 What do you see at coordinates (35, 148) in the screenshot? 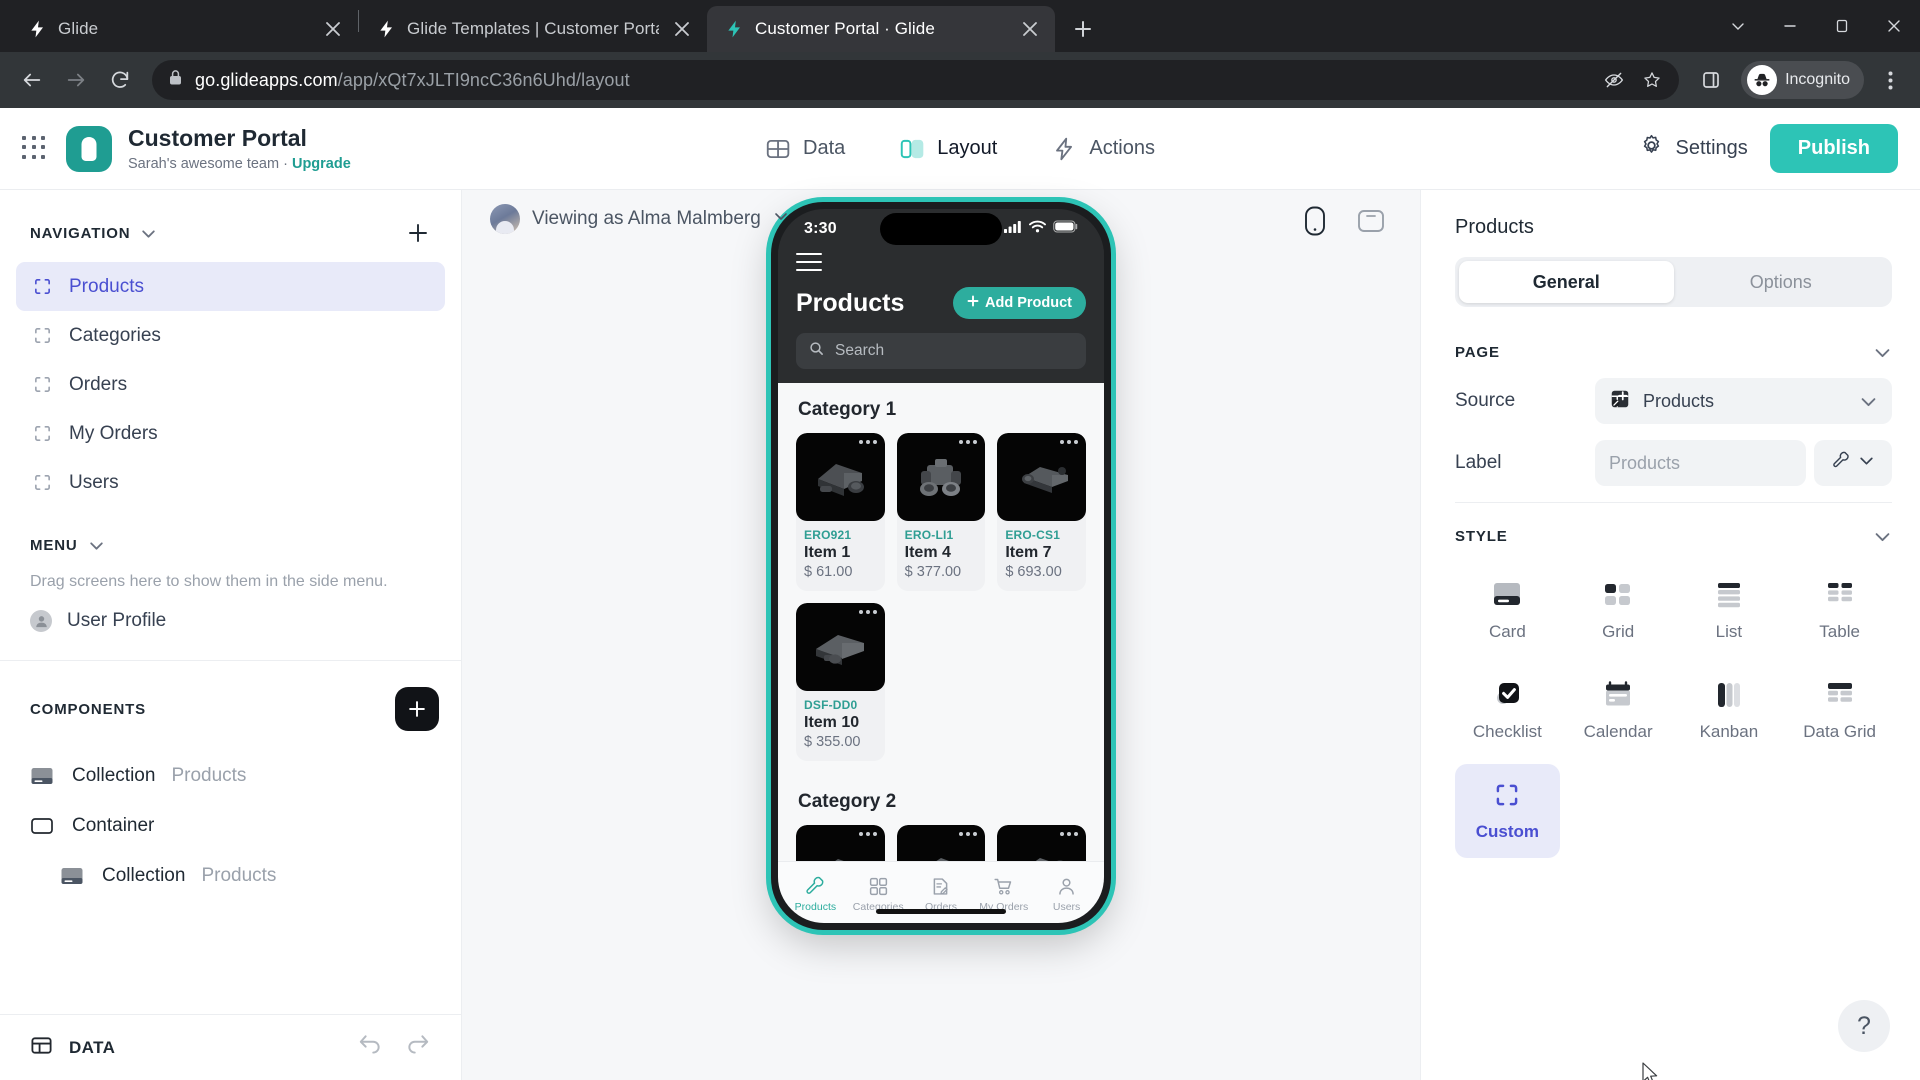
I see `apps-grid-icon` at bounding box center [35, 148].